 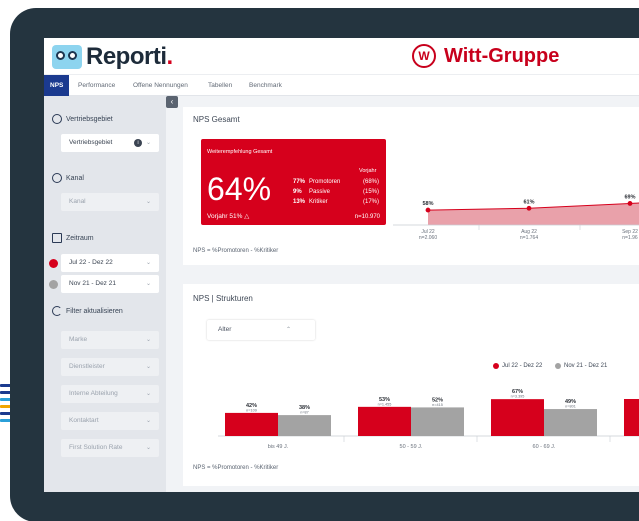 I want to click on period-current-dot, so click(x=53, y=263).